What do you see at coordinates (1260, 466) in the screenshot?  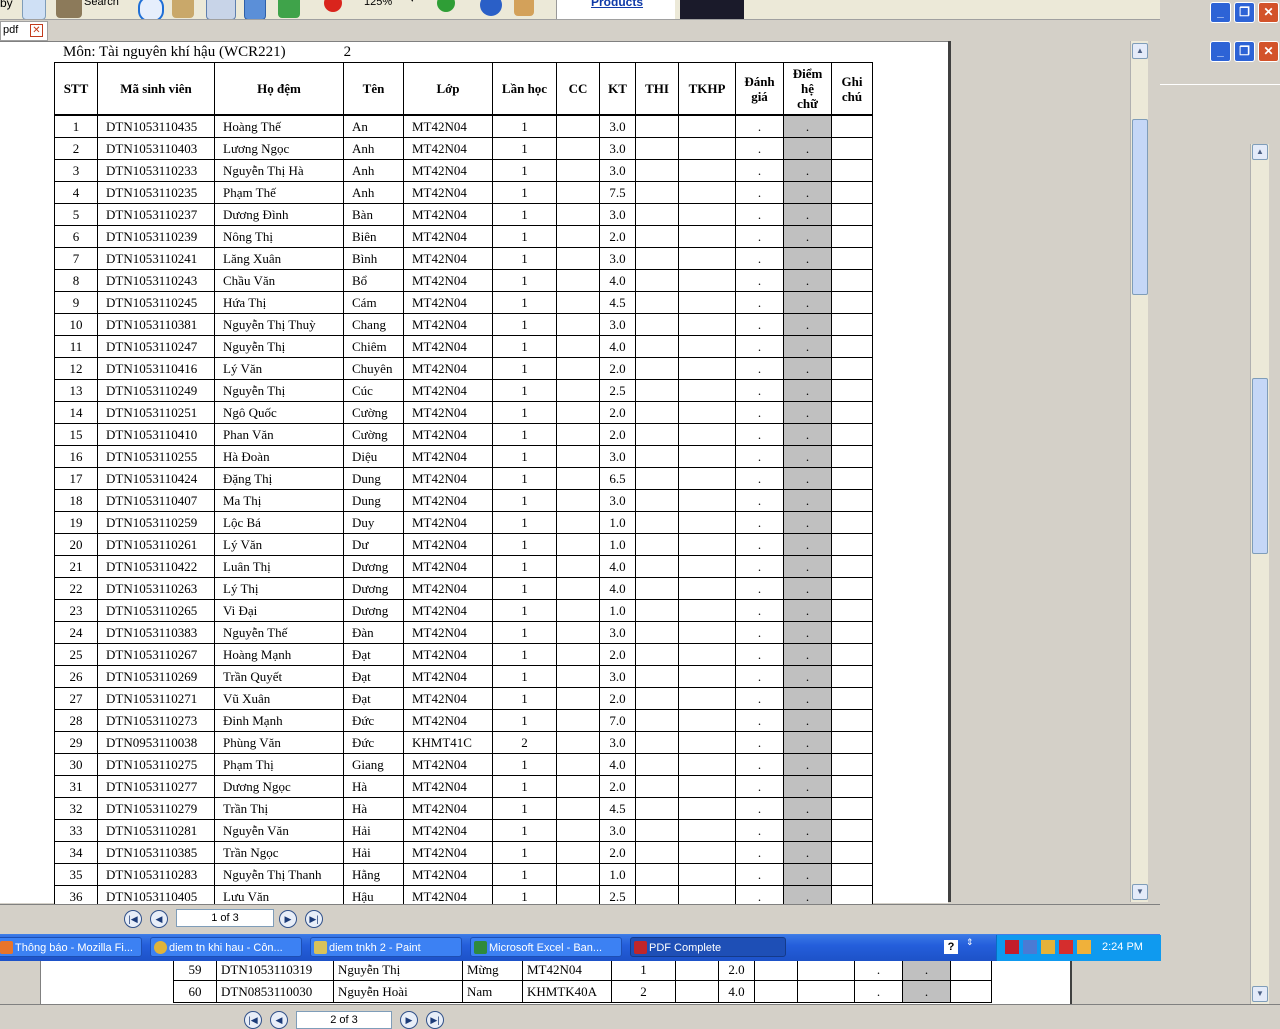 I see `back-scroll-thumb` at bounding box center [1260, 466].